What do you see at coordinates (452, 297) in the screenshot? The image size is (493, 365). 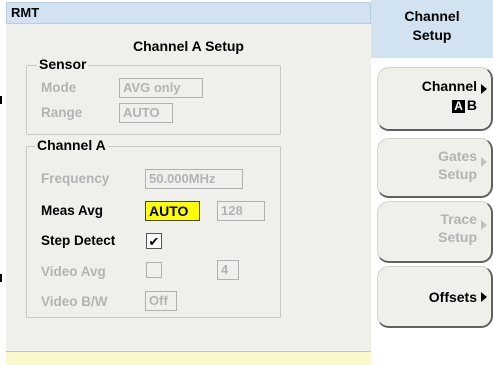 I see `offsets-softkey-label: Offsets` at bounding box center [452, 297].